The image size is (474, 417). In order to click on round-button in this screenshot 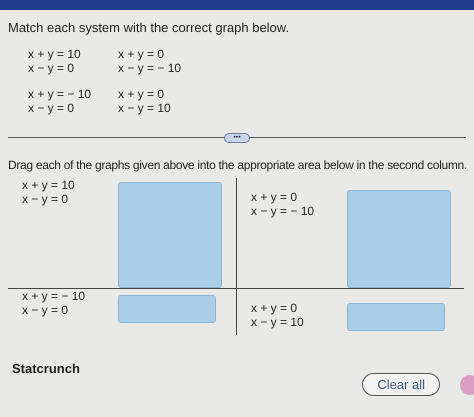, I will do `click(467, 384)`.